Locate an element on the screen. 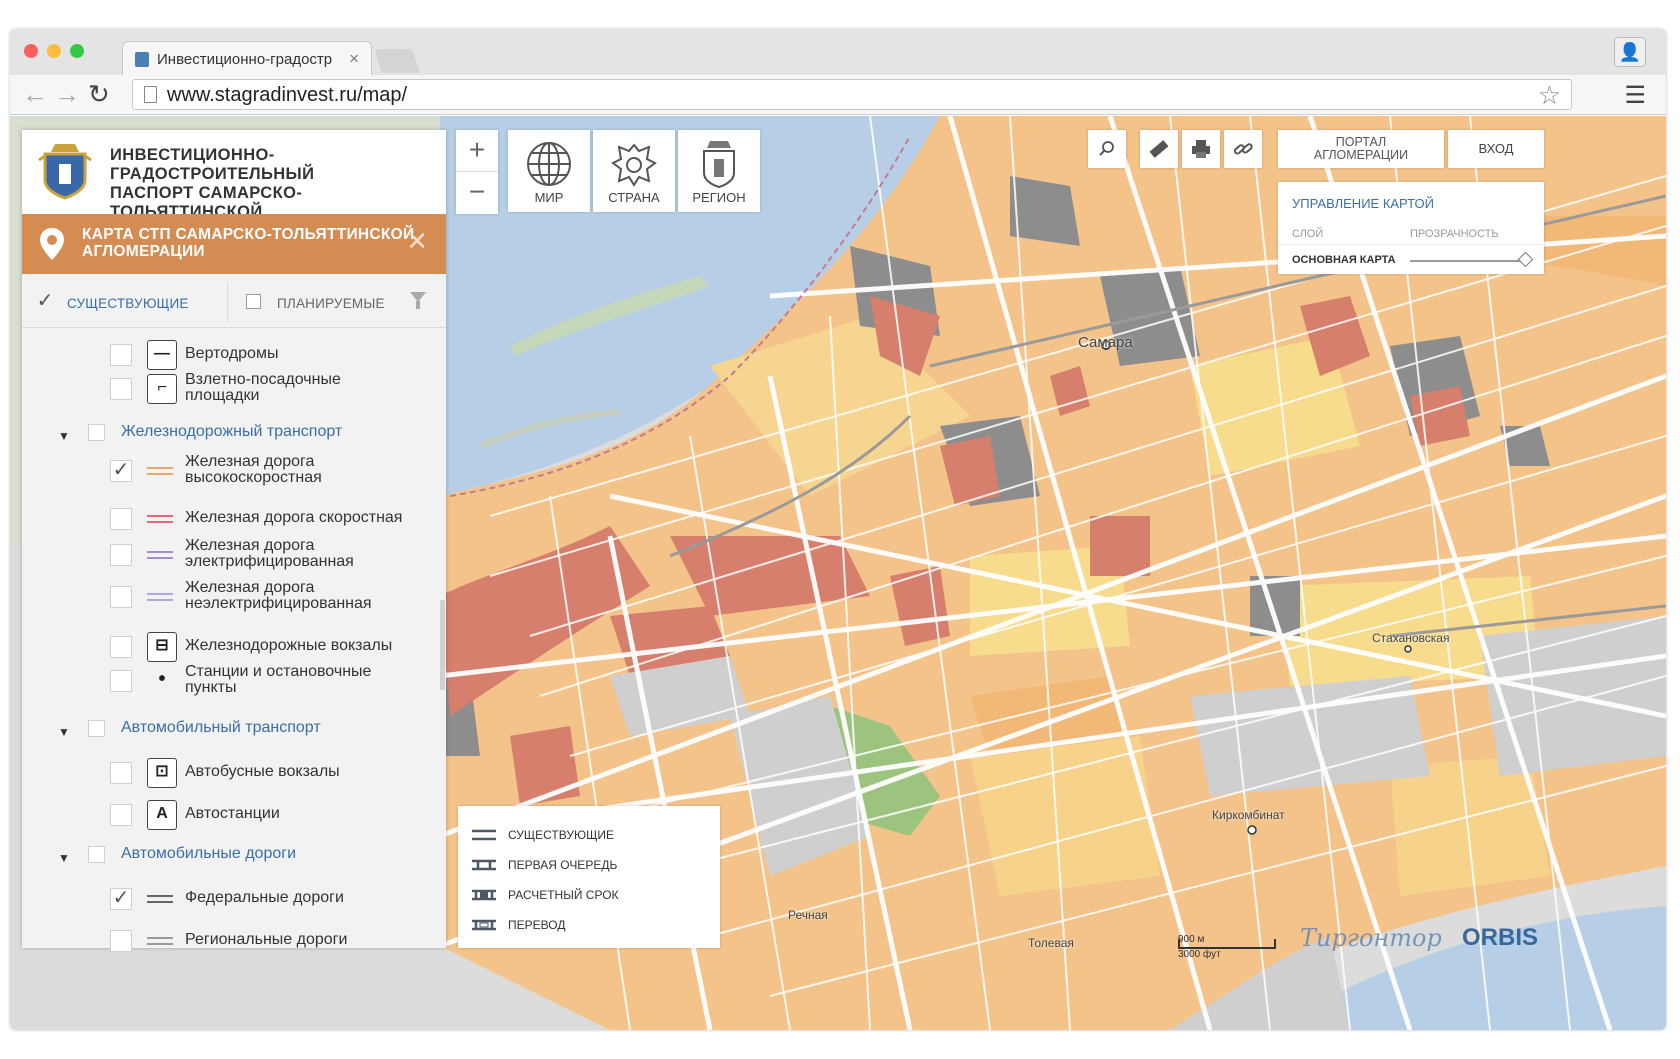  layer-item: Железная дорога неэлектрифицированная is located at coordinates (234, 599).